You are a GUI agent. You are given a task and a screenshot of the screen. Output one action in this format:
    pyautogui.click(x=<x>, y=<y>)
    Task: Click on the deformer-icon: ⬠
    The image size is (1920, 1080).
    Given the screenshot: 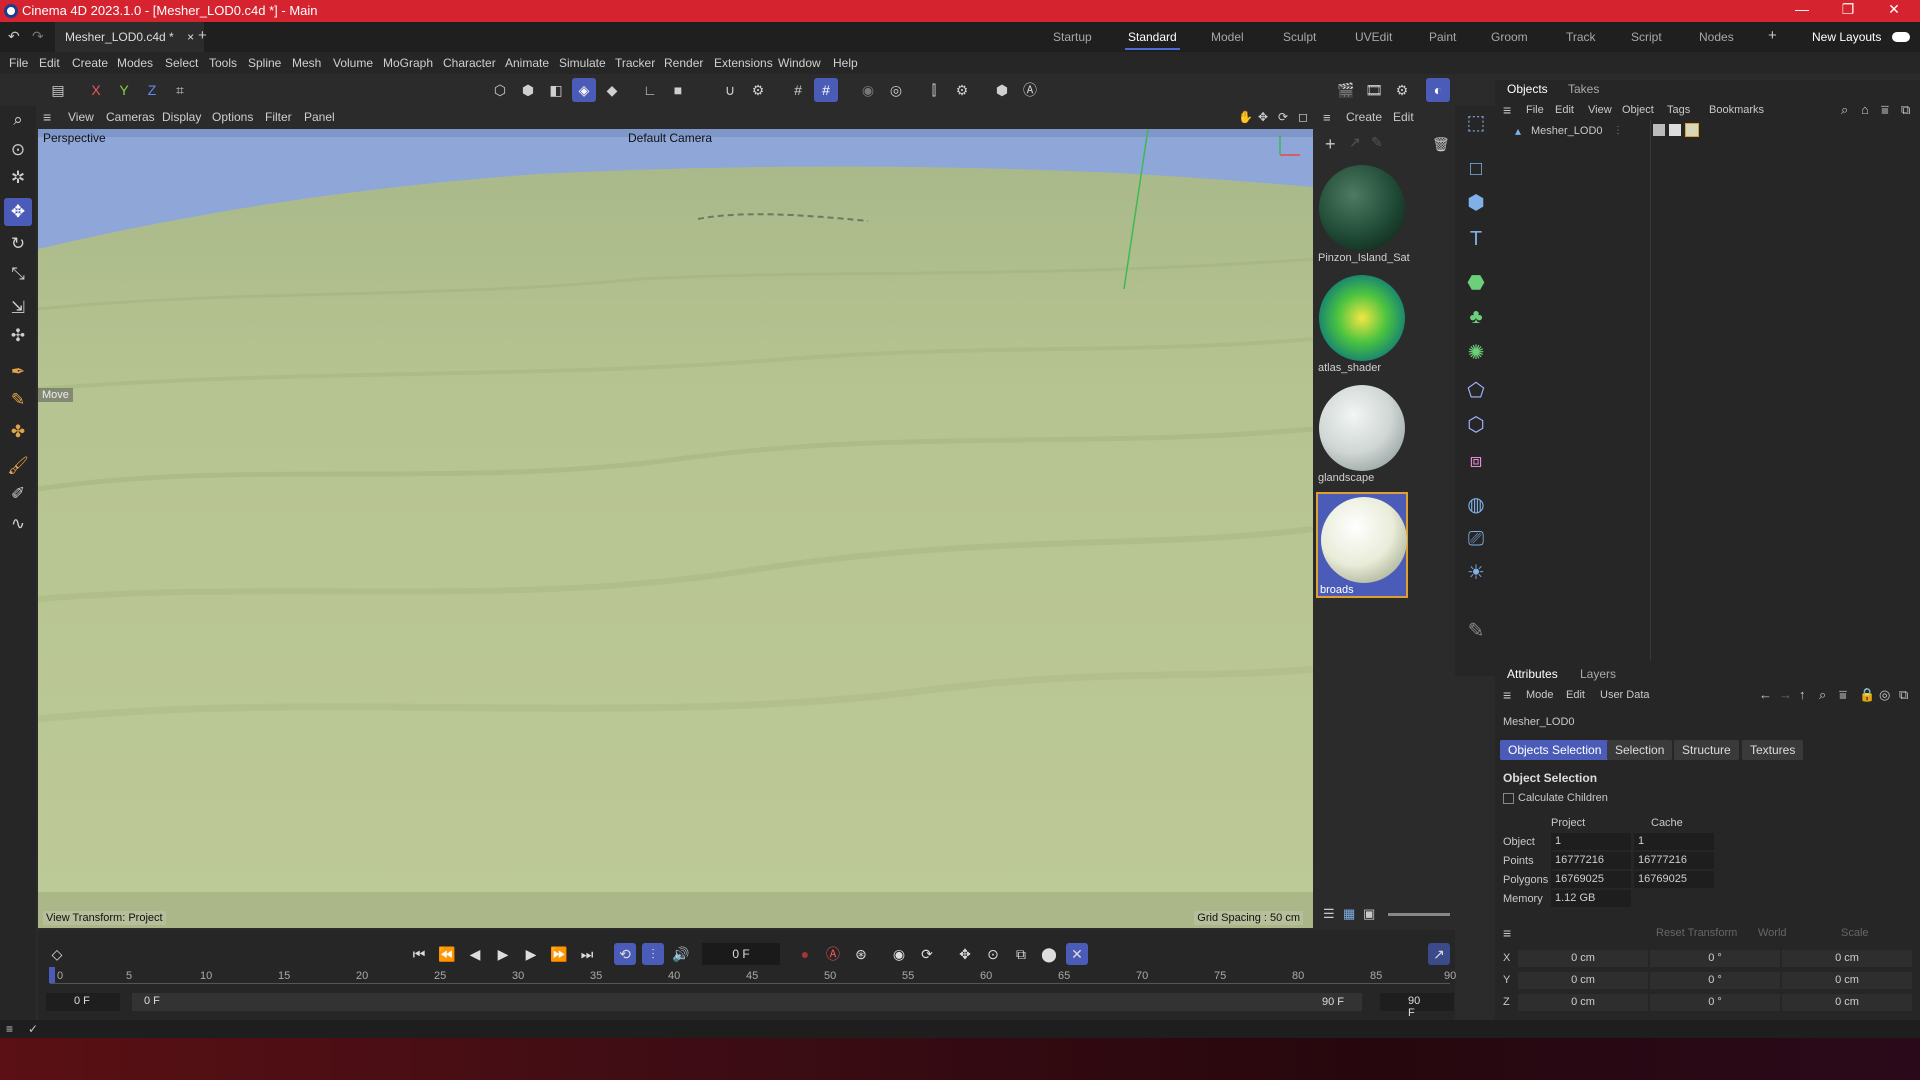 What is the action you would take?
    pyautogui.click(x=1476, y=391)
    